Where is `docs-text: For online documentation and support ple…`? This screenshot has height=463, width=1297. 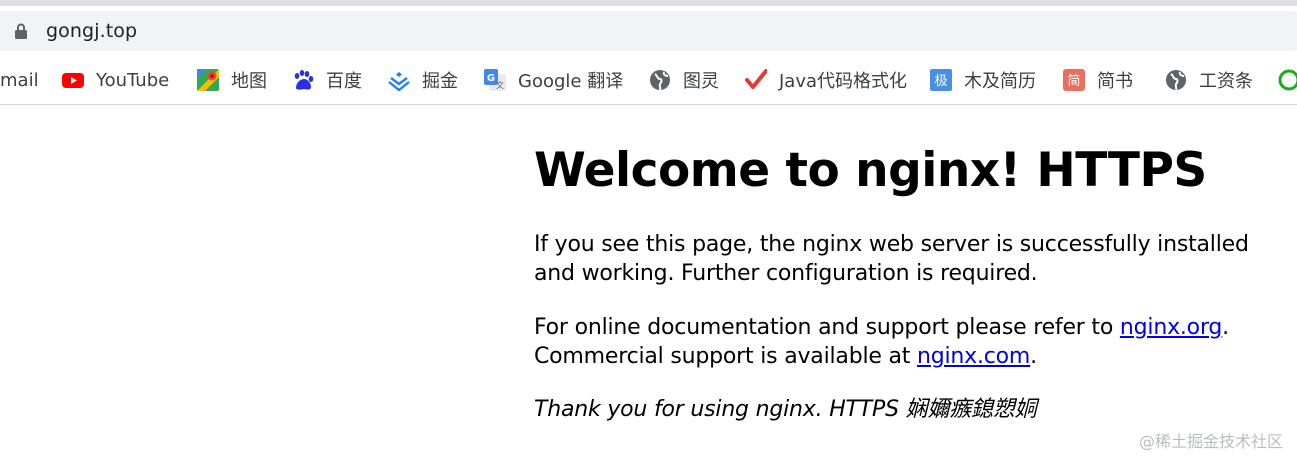 docs-text: For online documentation and support ple… is located at coordinates (827, 327).